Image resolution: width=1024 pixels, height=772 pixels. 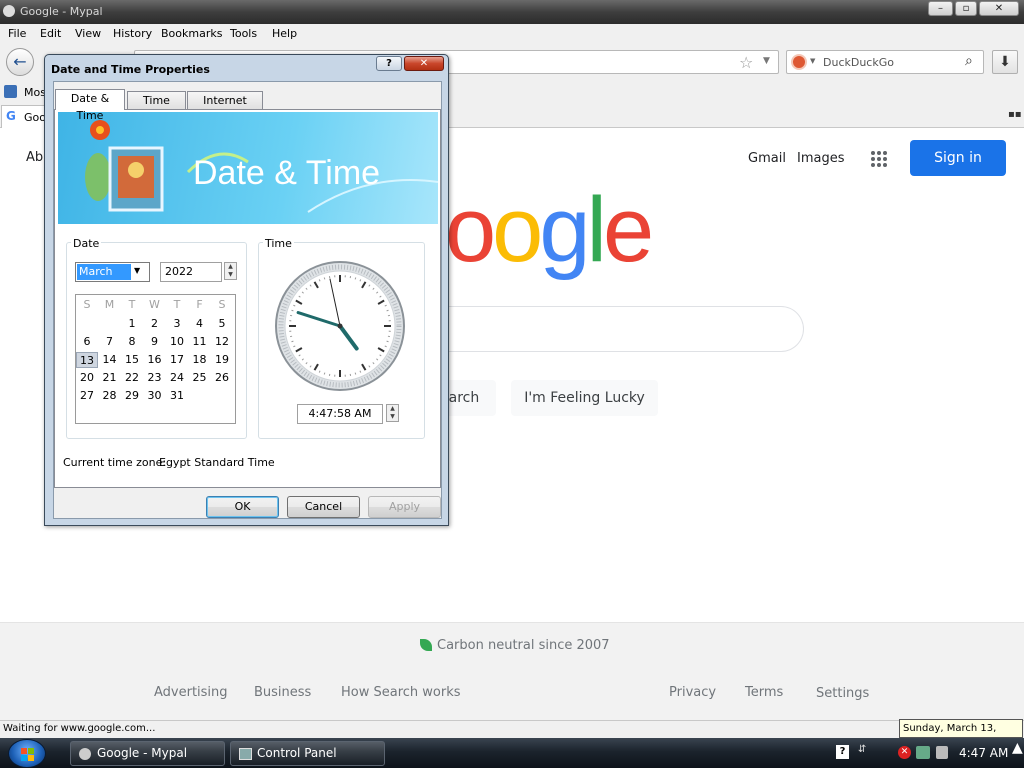 I want to click on menu-file: File, so click(x=17, y=33).